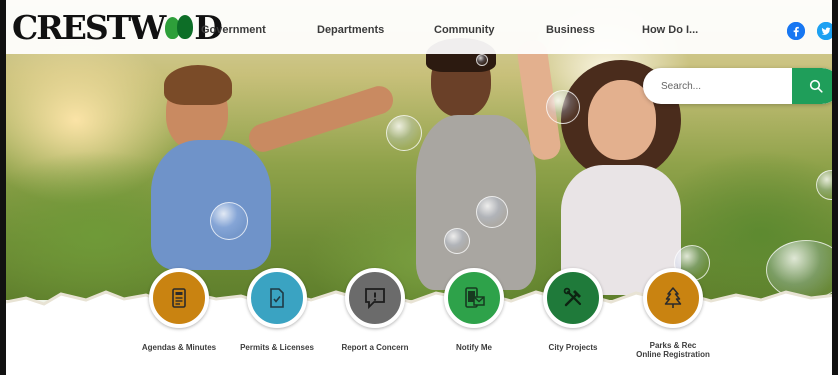 This screenshot has height=375, width=838. Describe the element at coordinates (277, 298) in the screenshot. I see `checklist-icon` at that location.